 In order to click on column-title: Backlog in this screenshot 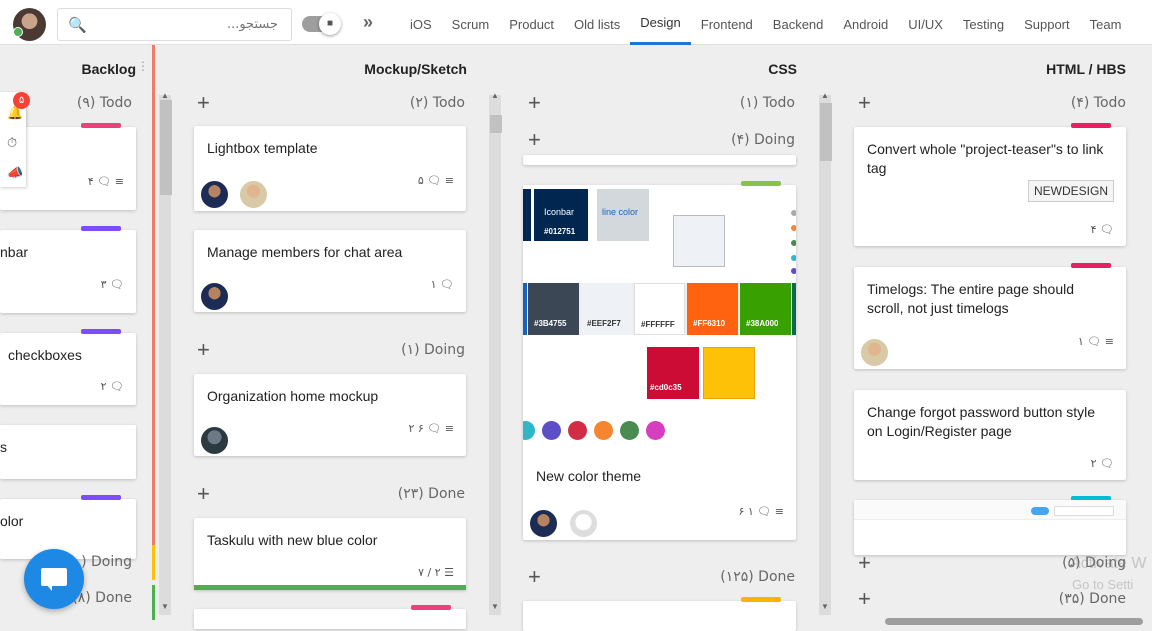, I will do `click(108, 69)`.